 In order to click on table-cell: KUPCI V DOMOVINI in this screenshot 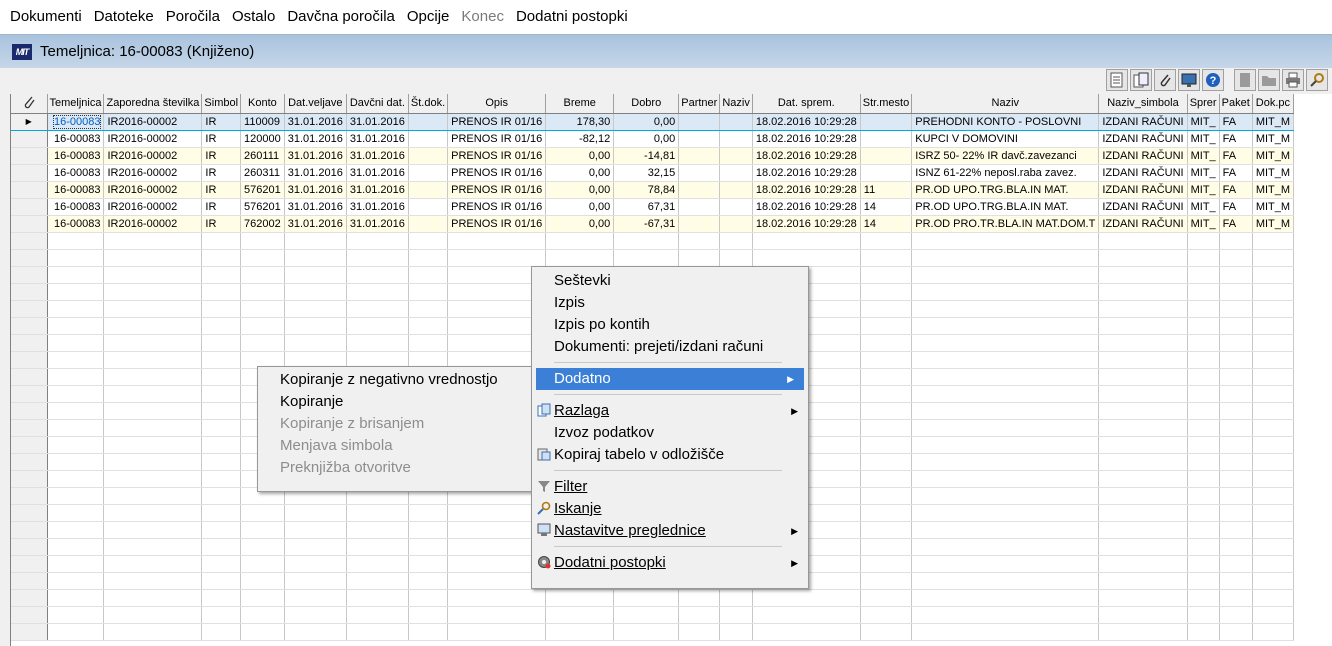, I will do `click(1005, 139)`.